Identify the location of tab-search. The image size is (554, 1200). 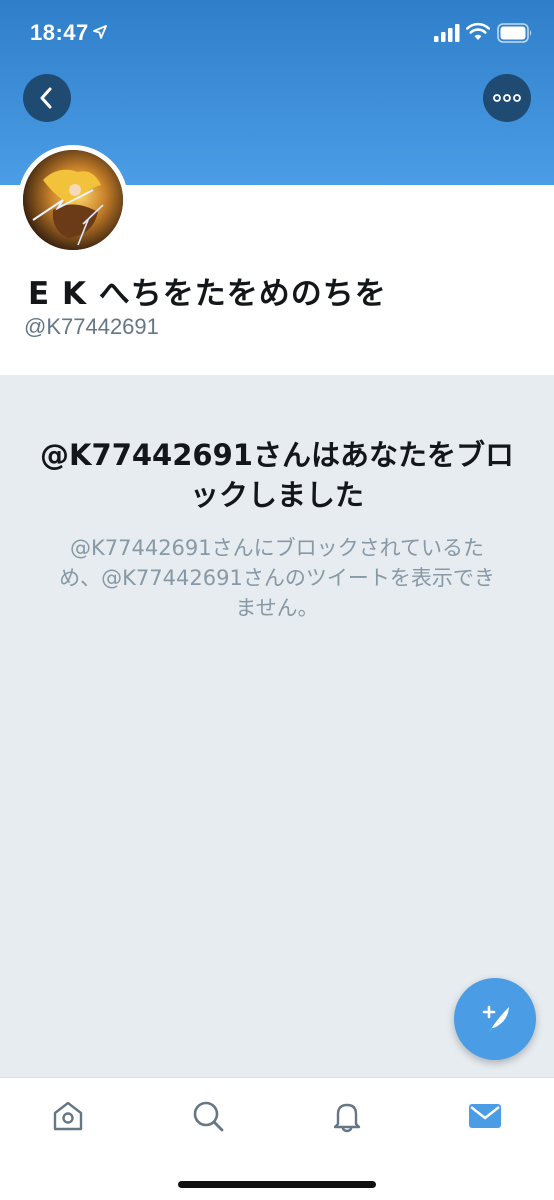
(208, 1116).